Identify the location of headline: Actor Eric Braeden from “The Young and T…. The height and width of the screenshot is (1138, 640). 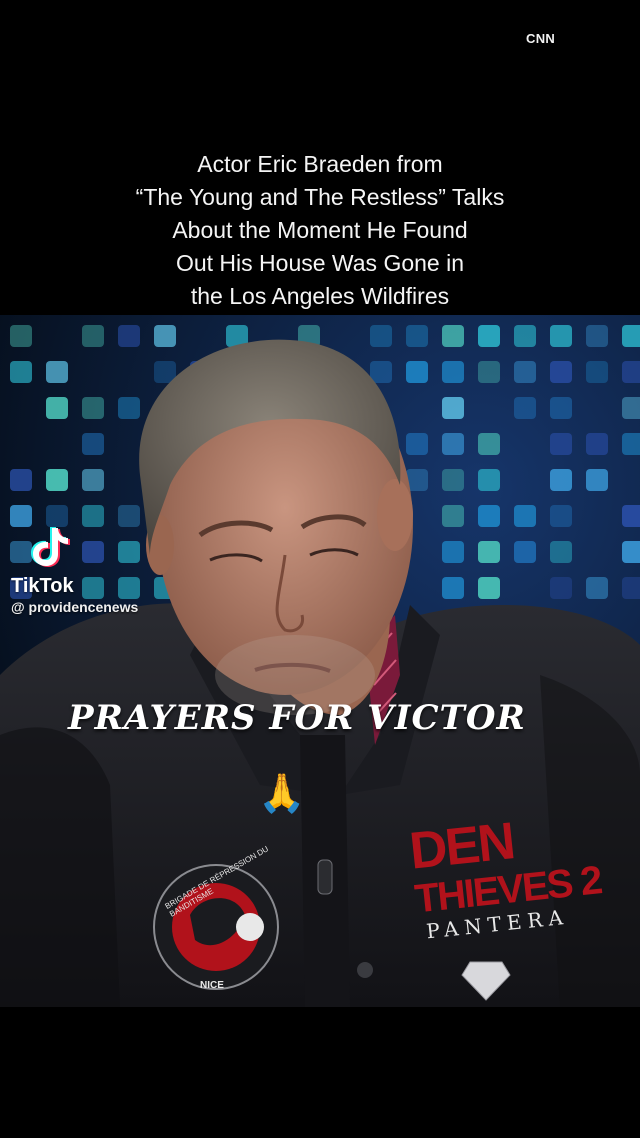
(320, 230).